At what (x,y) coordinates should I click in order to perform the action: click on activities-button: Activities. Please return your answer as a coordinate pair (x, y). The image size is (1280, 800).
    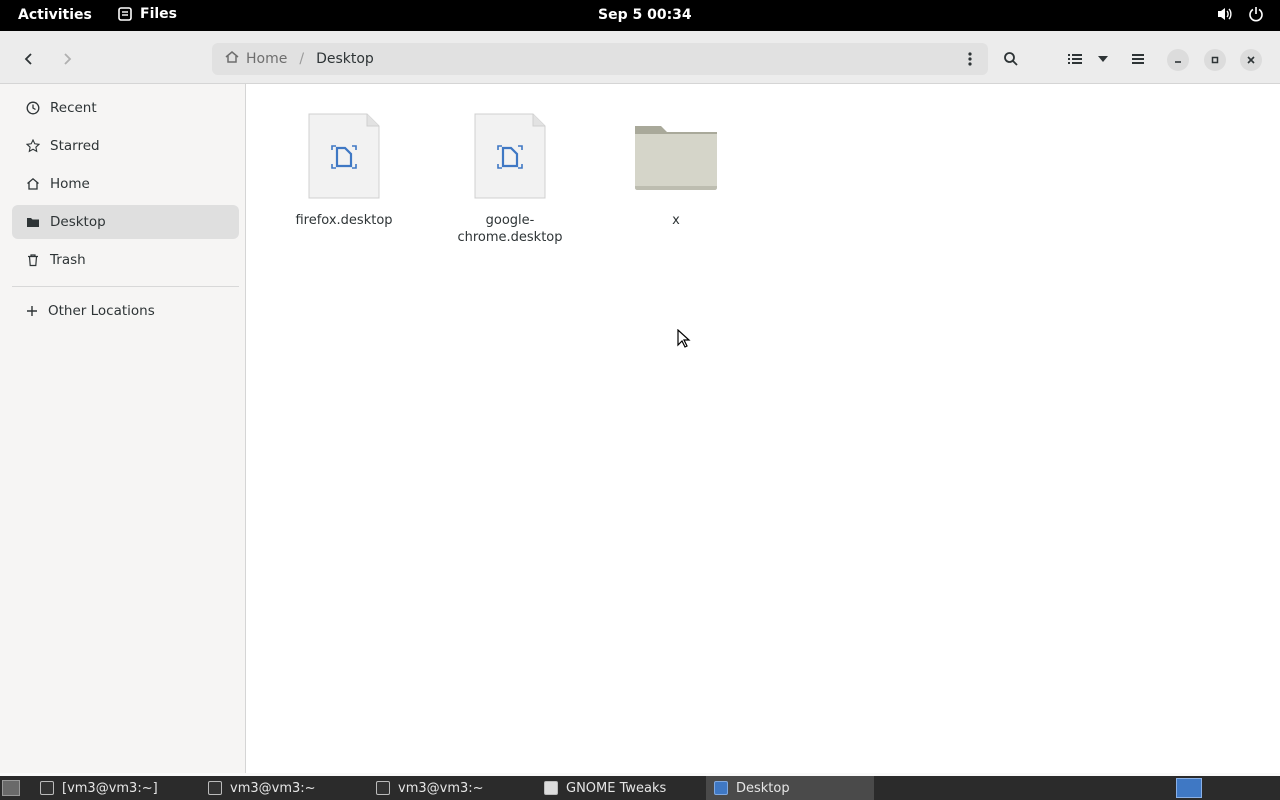
    Looking at the image, I should click on (55, 15).